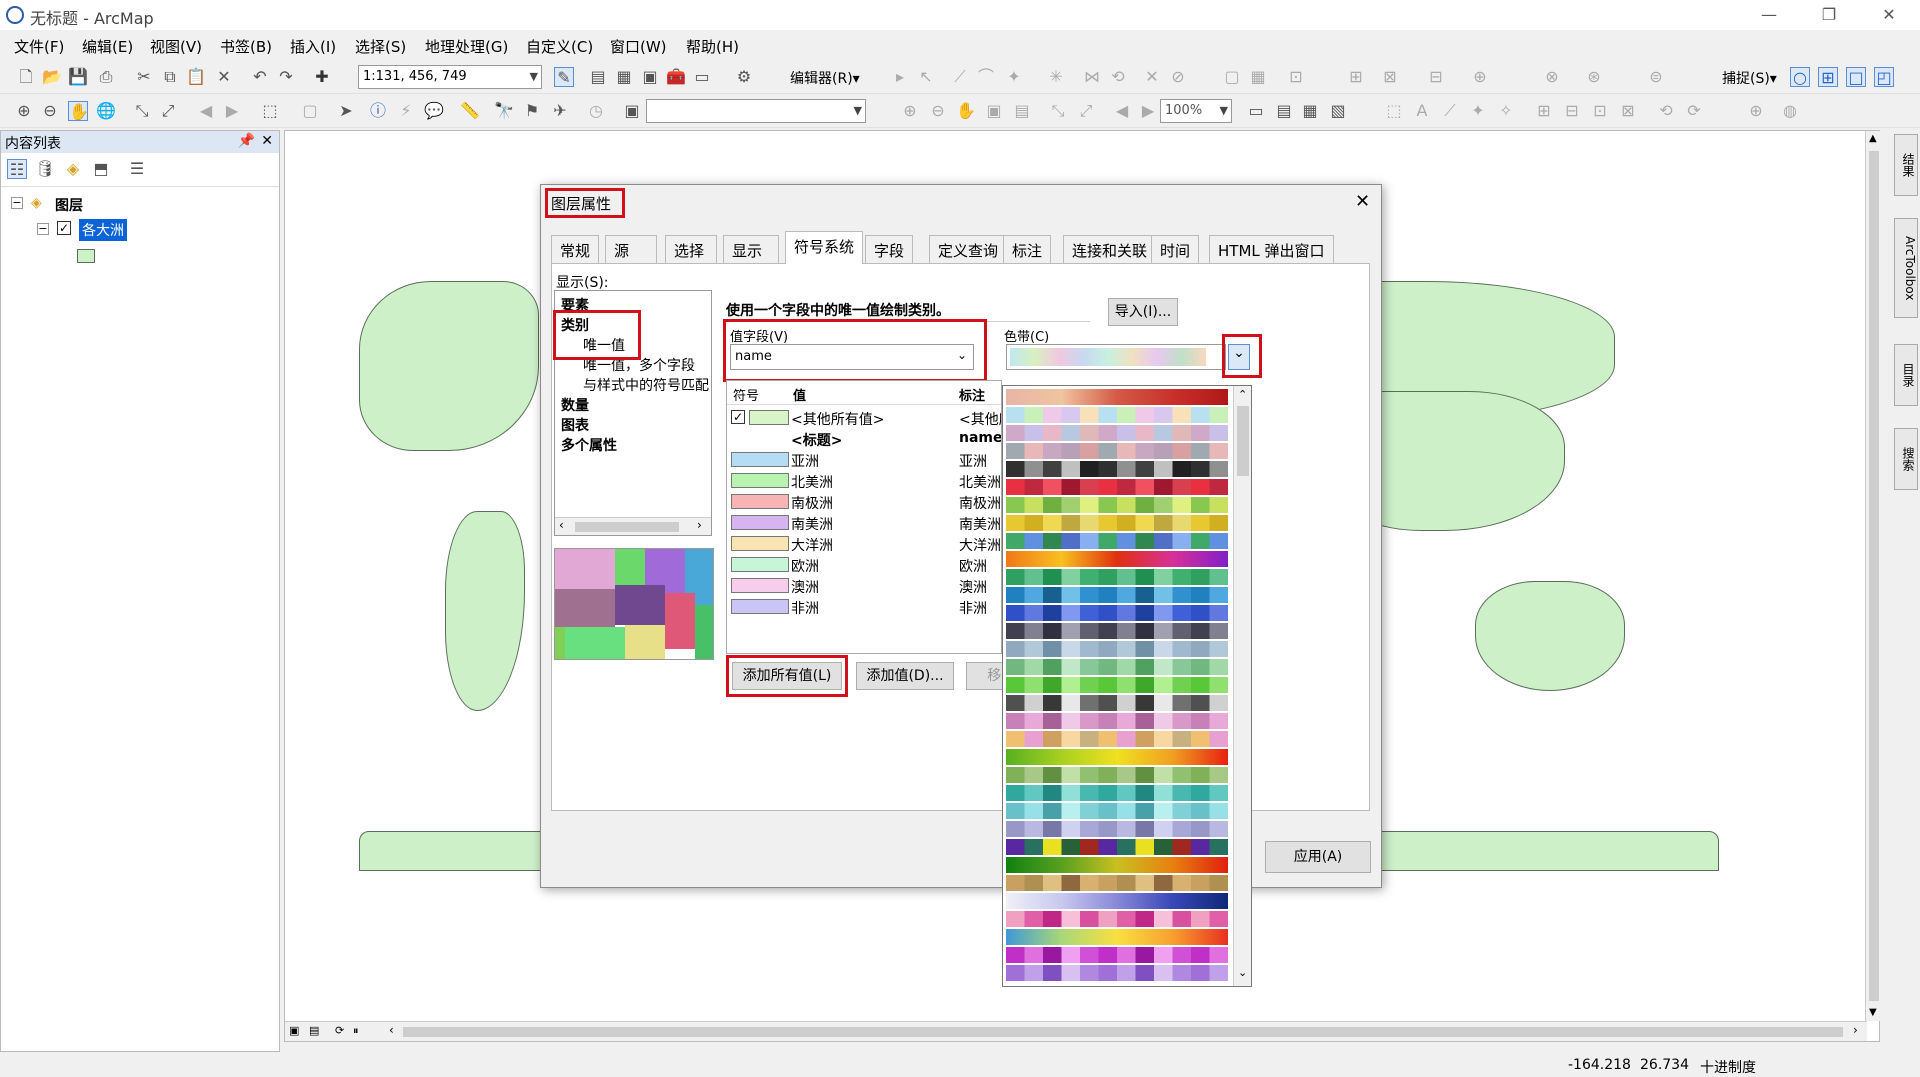  What do you see at coordinates (960, 77) in the screenshot?
I see `straight-segment-icon: ⟋` at bounding box center [960, 77].